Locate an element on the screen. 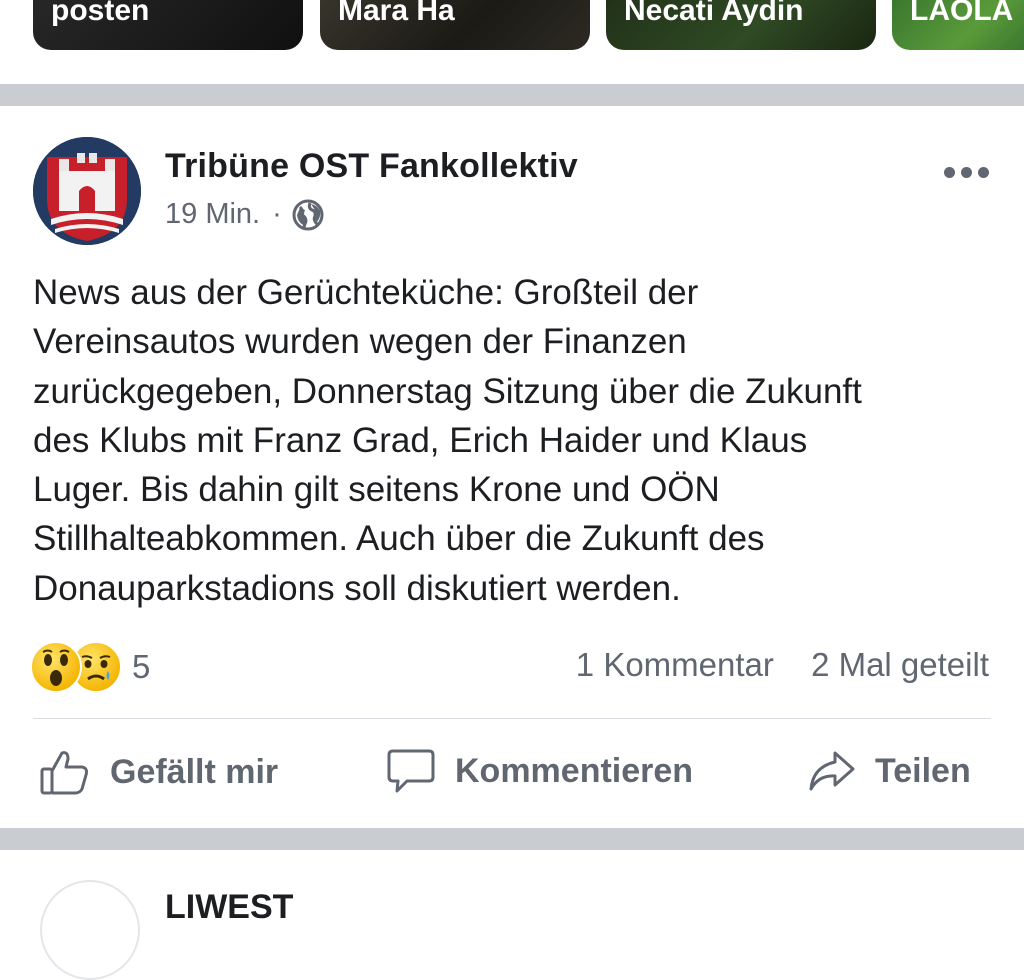  story-card: LAOLA is located at coordinates (958, 25).